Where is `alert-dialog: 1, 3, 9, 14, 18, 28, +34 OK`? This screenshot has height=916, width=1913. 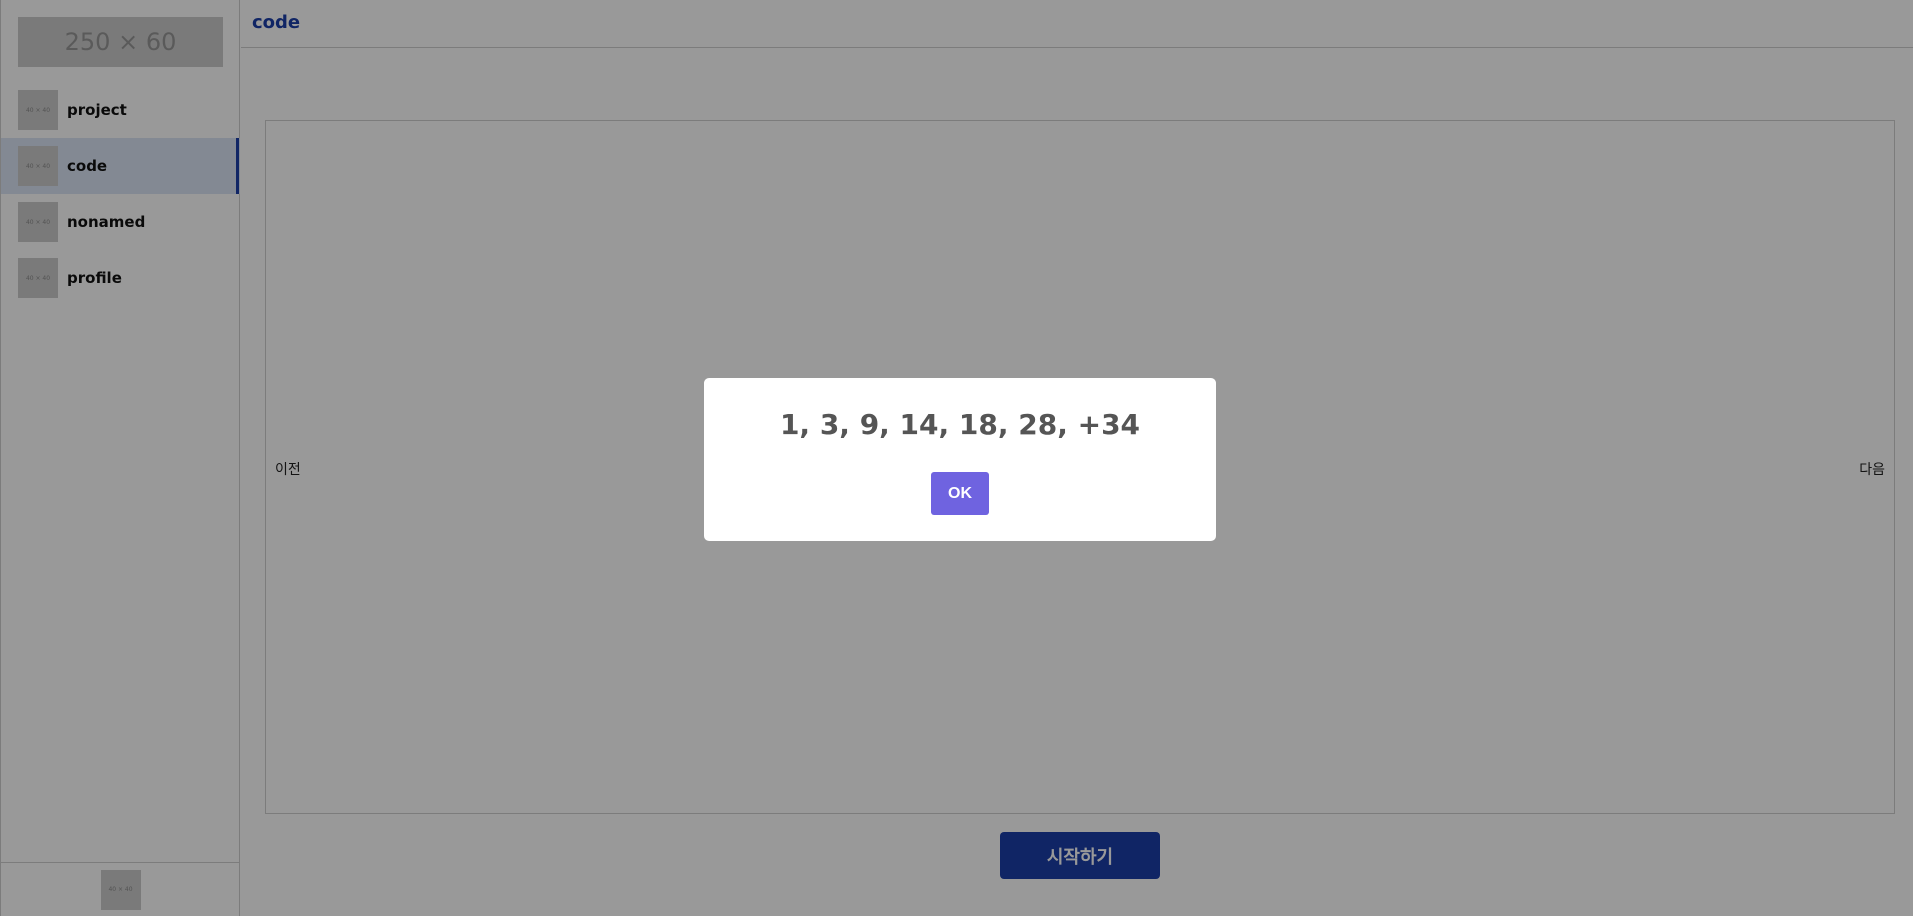
alert-dialog: 1, 3, 9, 14, 18, 28, +34 OK is located at coordinates (960, 459).